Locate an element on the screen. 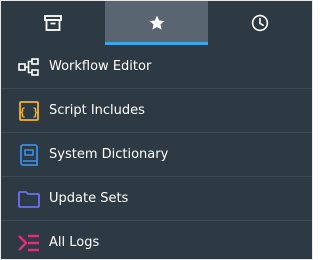 Image resolution: width=320 pixels, height=260 pixels. archive-icon is located at coordinates (53, 23).